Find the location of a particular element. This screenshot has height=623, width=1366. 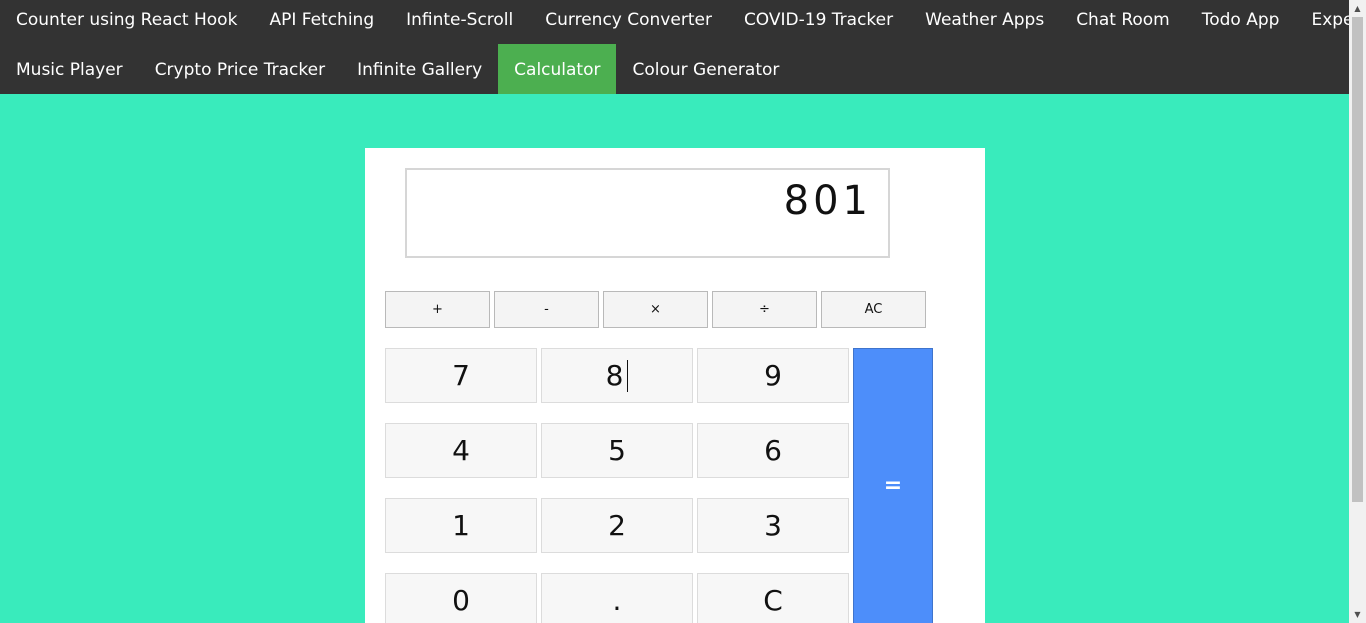

key-1: 1 is located at coordinates (461, 525).